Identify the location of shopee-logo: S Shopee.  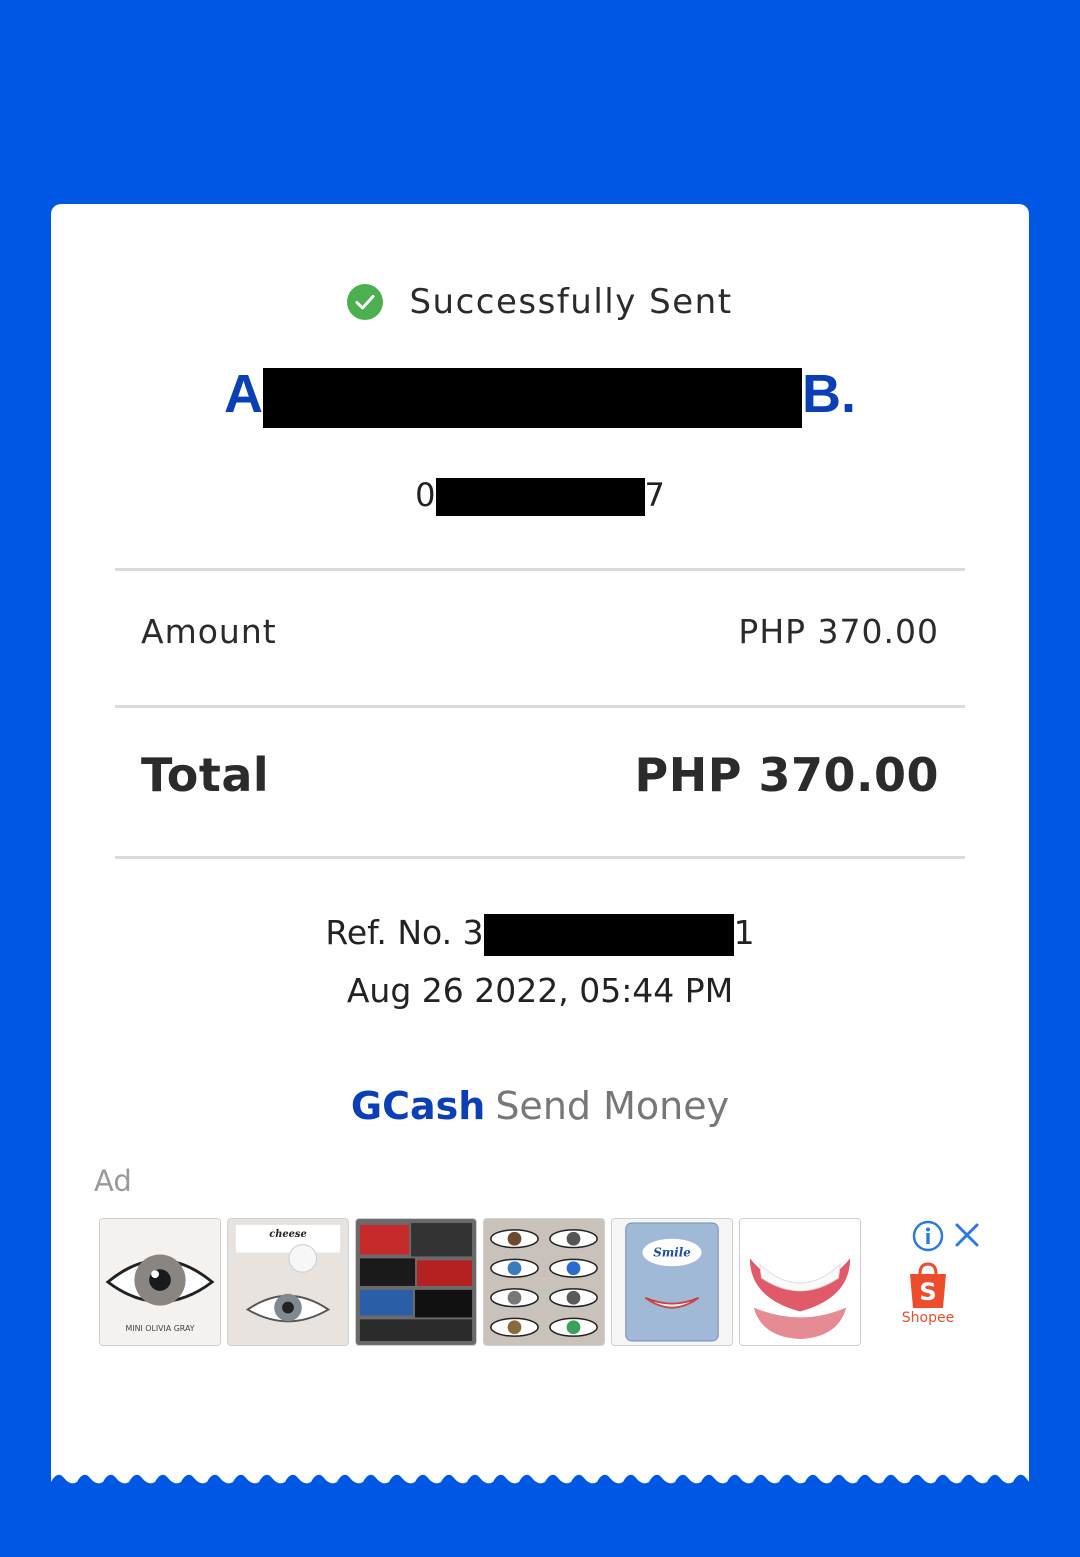
(928, 1297).